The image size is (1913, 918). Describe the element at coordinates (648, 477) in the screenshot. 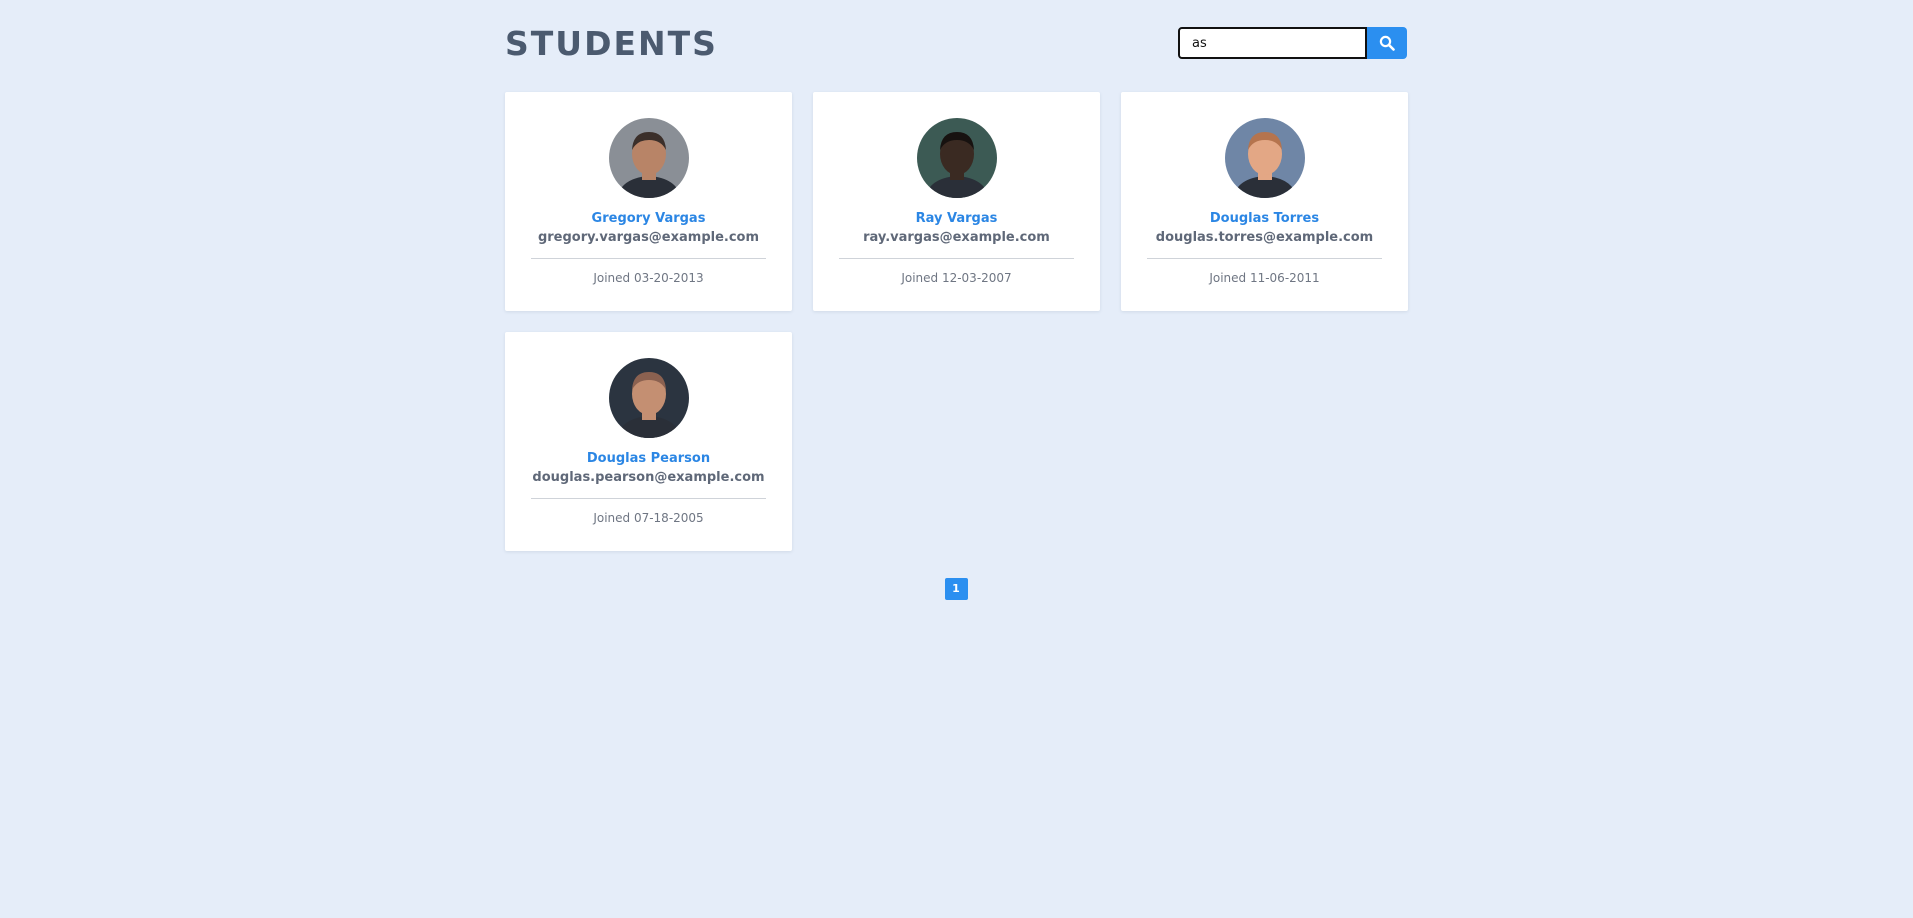

I see `student-email: douglas.pearson@example.com` at that location.